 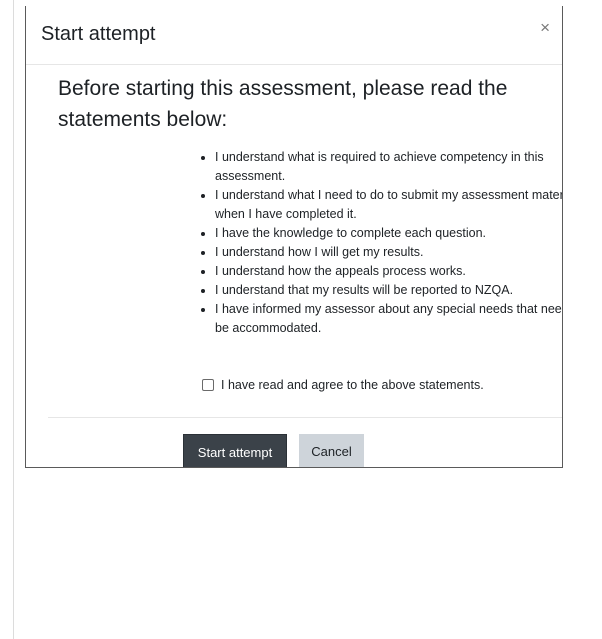 What do you see at coordinates (294, 35) in the screenshot?
I see `dialog-header: Start attempt ×` at bounding box center [294, 35].